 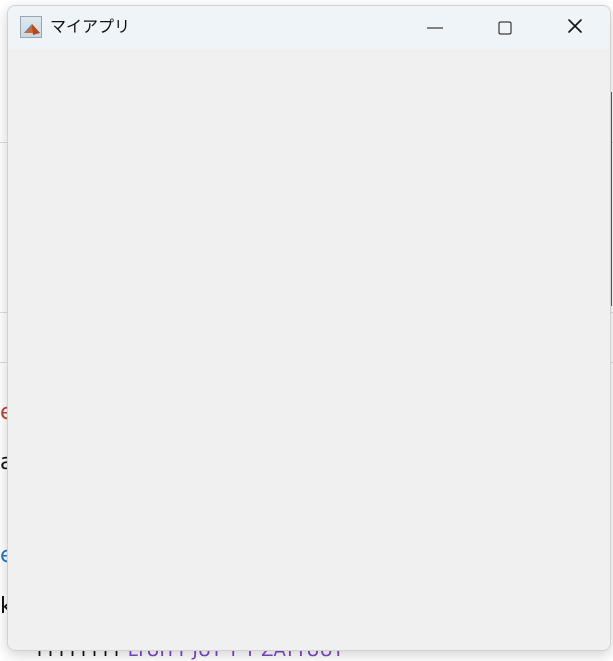 I want to click on minimize-icon, so click(x=435, y=27).